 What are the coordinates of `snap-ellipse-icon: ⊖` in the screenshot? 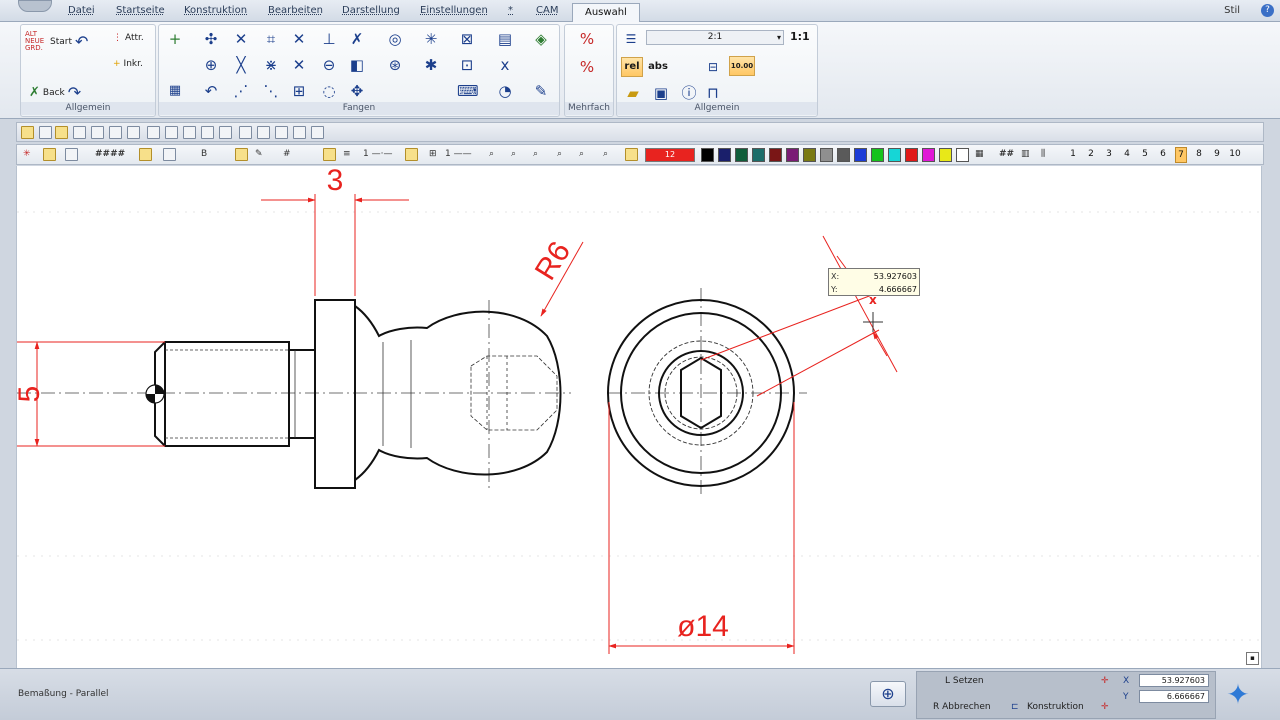 It's located at (329, 65).